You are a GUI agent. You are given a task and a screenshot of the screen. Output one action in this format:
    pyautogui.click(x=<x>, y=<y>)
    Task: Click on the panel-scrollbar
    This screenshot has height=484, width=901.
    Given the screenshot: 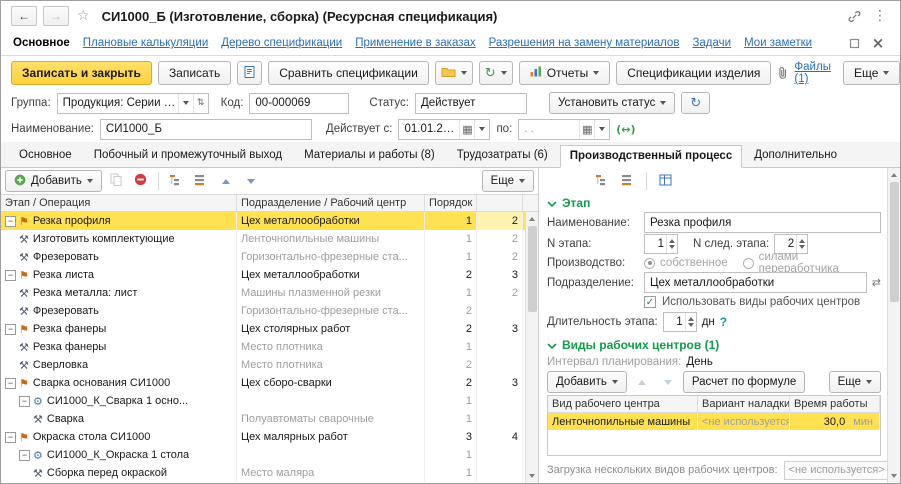 What is the action you would take?
    pyautogui.click(x=893, y=325)
    